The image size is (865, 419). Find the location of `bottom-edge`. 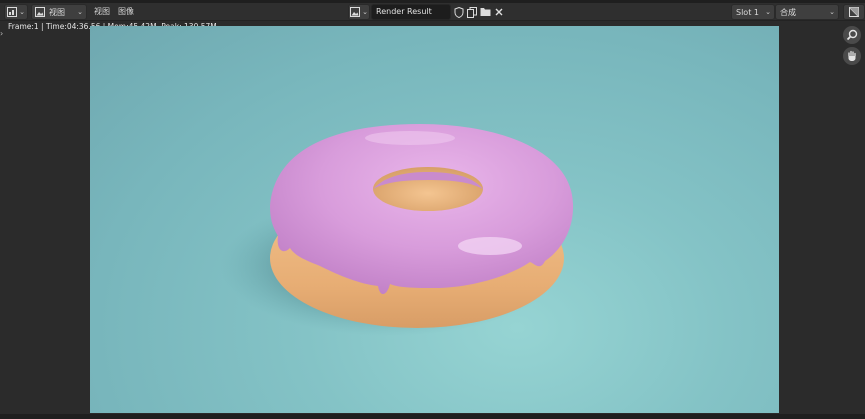

bottom-edge is located at coordinates (432, 416).